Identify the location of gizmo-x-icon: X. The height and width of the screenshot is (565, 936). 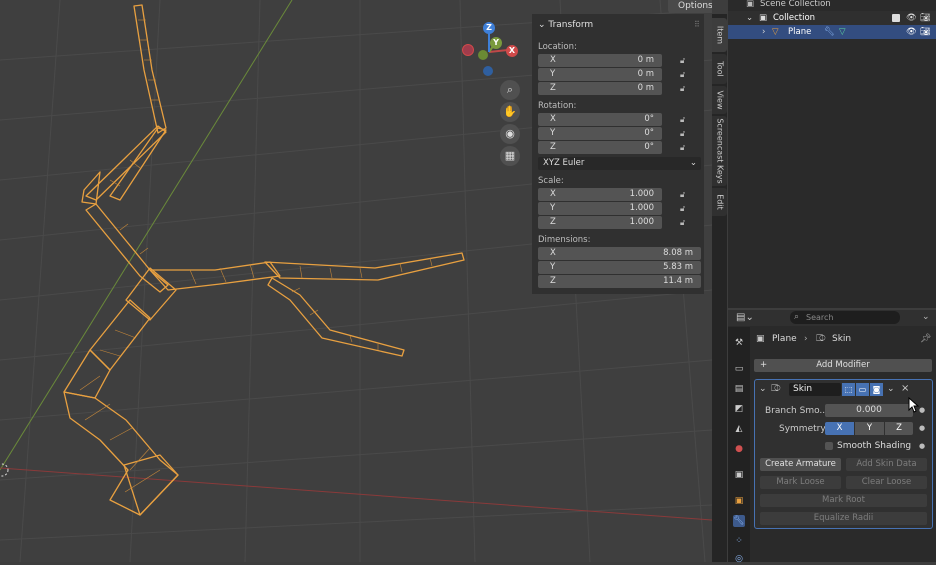
(512, 51).